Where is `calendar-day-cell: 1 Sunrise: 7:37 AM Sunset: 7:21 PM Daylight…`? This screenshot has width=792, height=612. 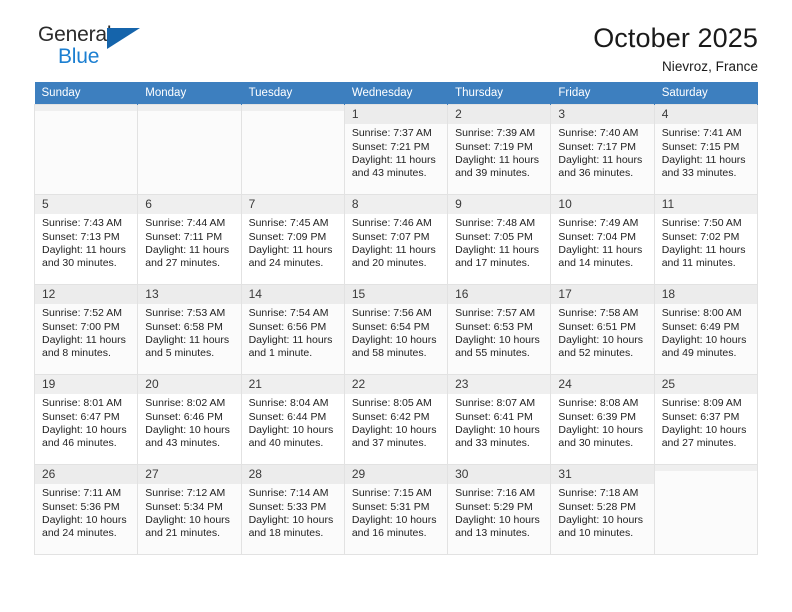
calendar-day-cell: 1 Sunrise: 7:37 AM Sunset: 7:21 PM Daylight… is located at coordinates (396, 149).